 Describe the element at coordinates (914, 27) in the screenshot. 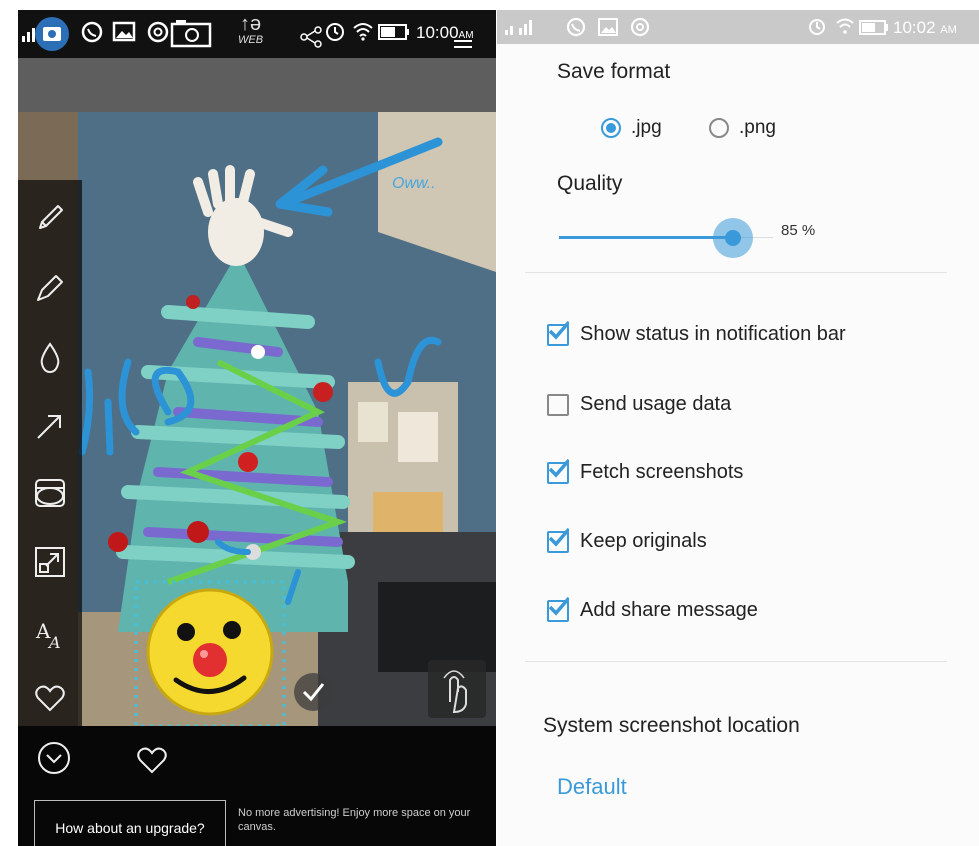

I see `time-value: 10:02` at that location.